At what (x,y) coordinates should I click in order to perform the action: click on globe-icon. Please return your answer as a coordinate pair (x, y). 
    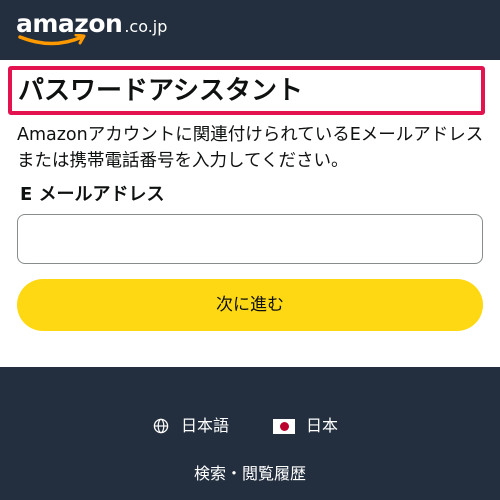
    Looking at the image, I should click on (161, 426).